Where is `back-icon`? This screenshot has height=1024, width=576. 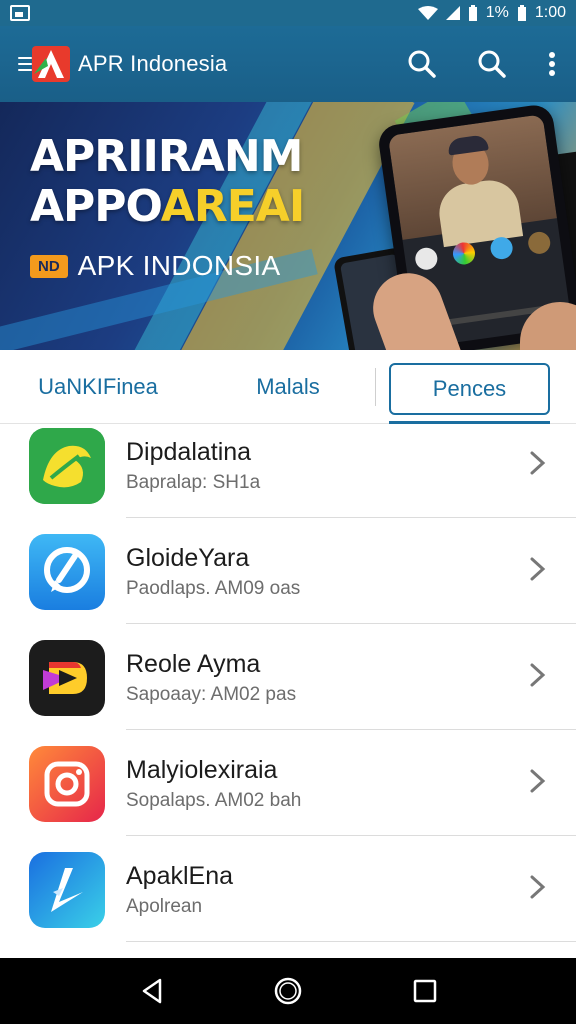 back-icon is located at coordinates (153, 991).